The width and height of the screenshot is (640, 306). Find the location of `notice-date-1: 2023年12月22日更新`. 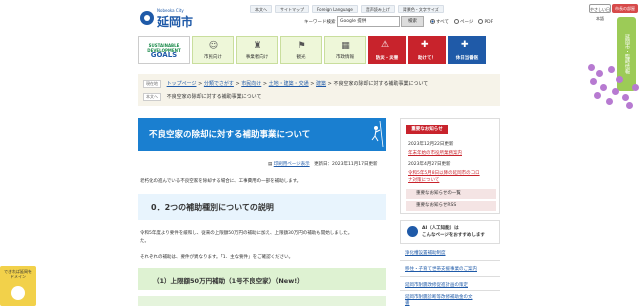

notice-date-1: 2023年12月22日更新 is located at coordinates (431, 144).